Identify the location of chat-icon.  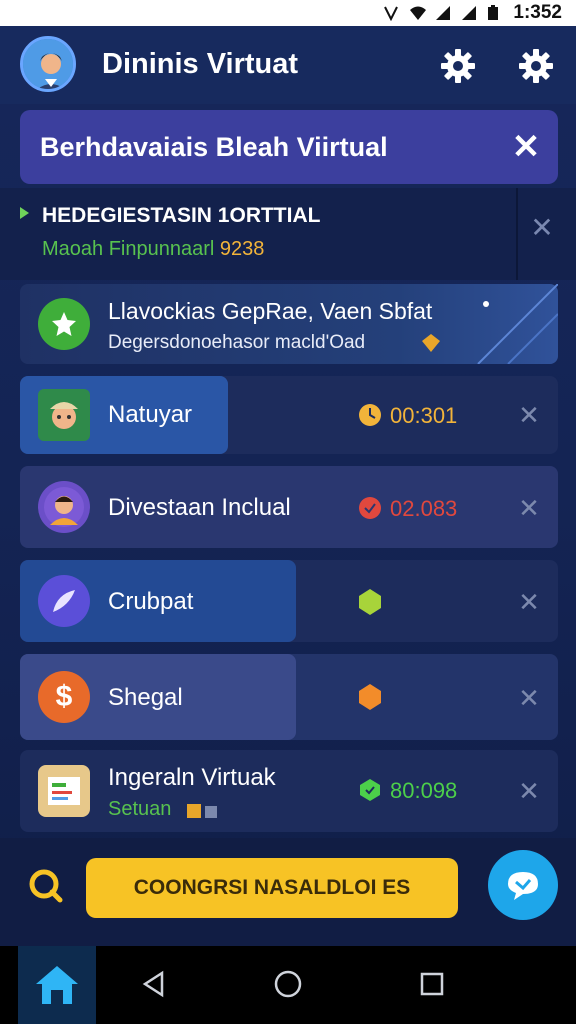
(523, 886).